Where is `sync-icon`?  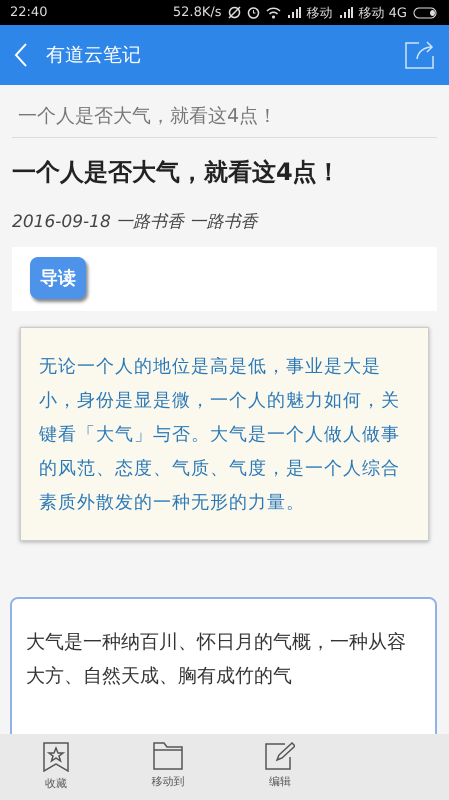 sync-icon is located at coordinates (234, 12).